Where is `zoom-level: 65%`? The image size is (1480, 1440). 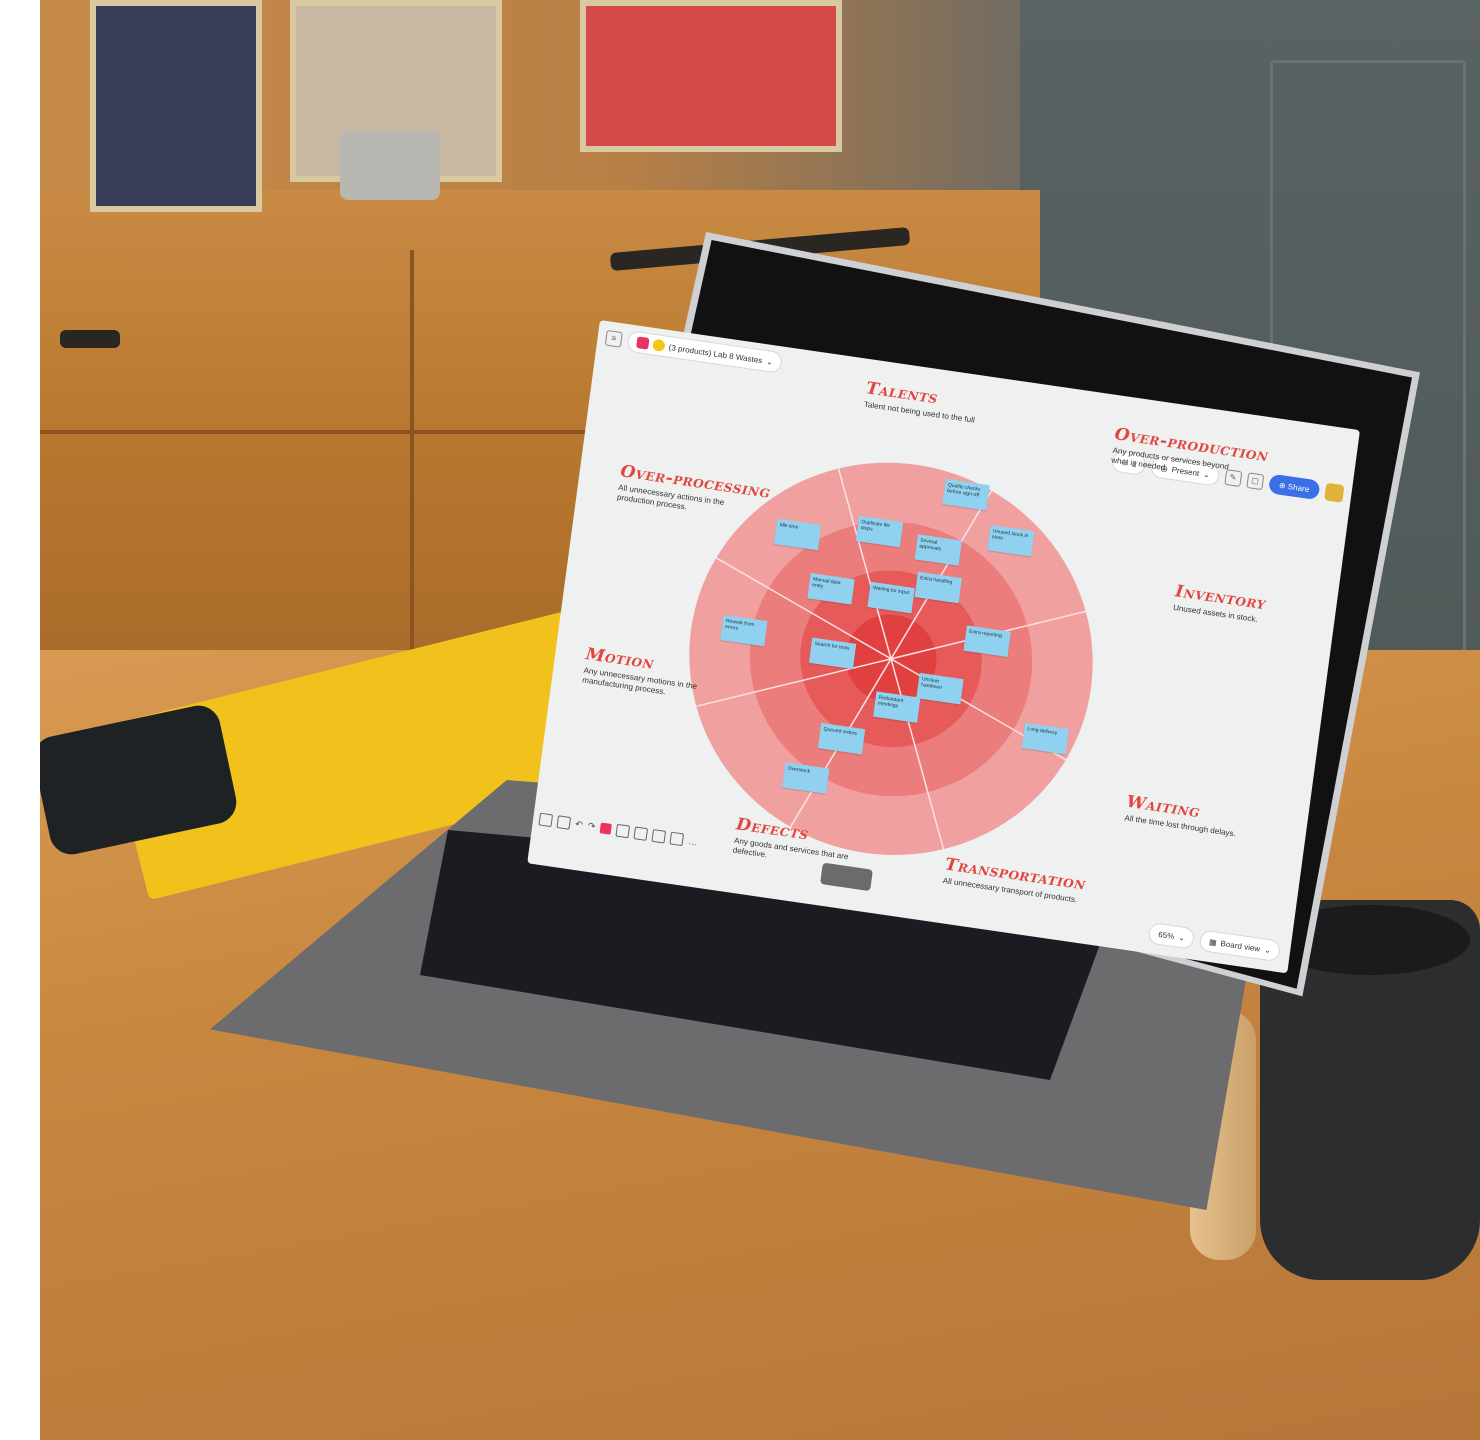
zoom-level: 65% is located at coordinates (1166, 935).